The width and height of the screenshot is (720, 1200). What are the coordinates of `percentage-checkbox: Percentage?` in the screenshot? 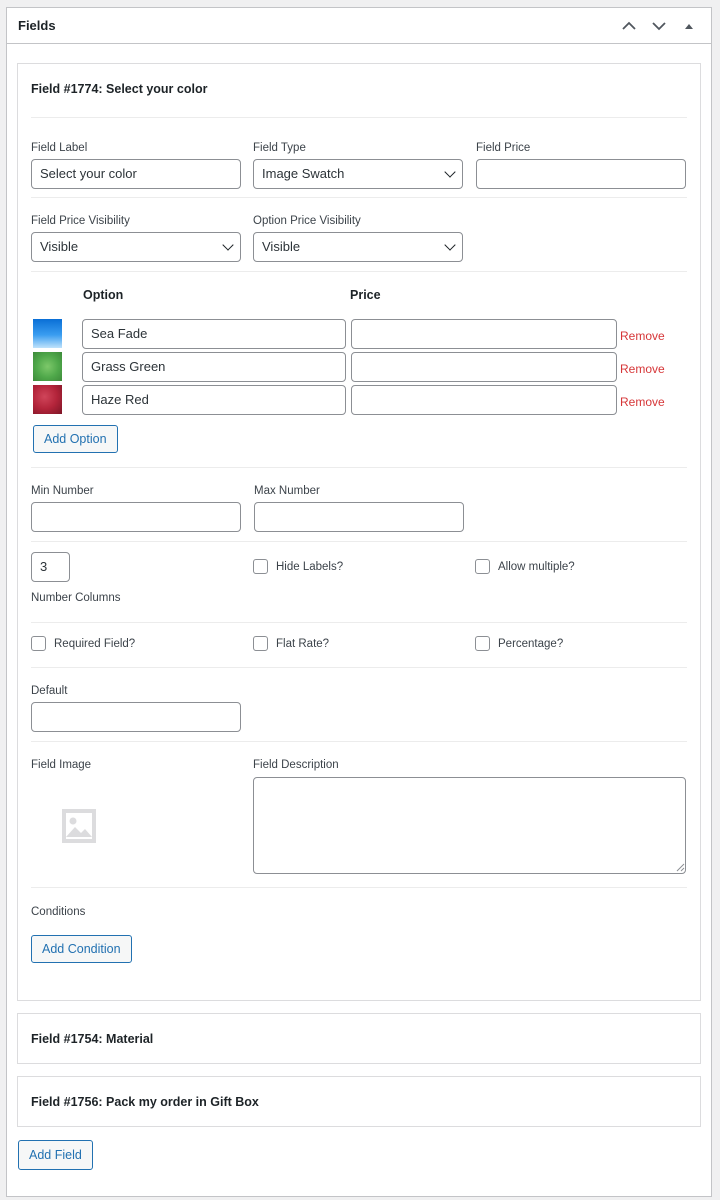 It's located at (519, 643).